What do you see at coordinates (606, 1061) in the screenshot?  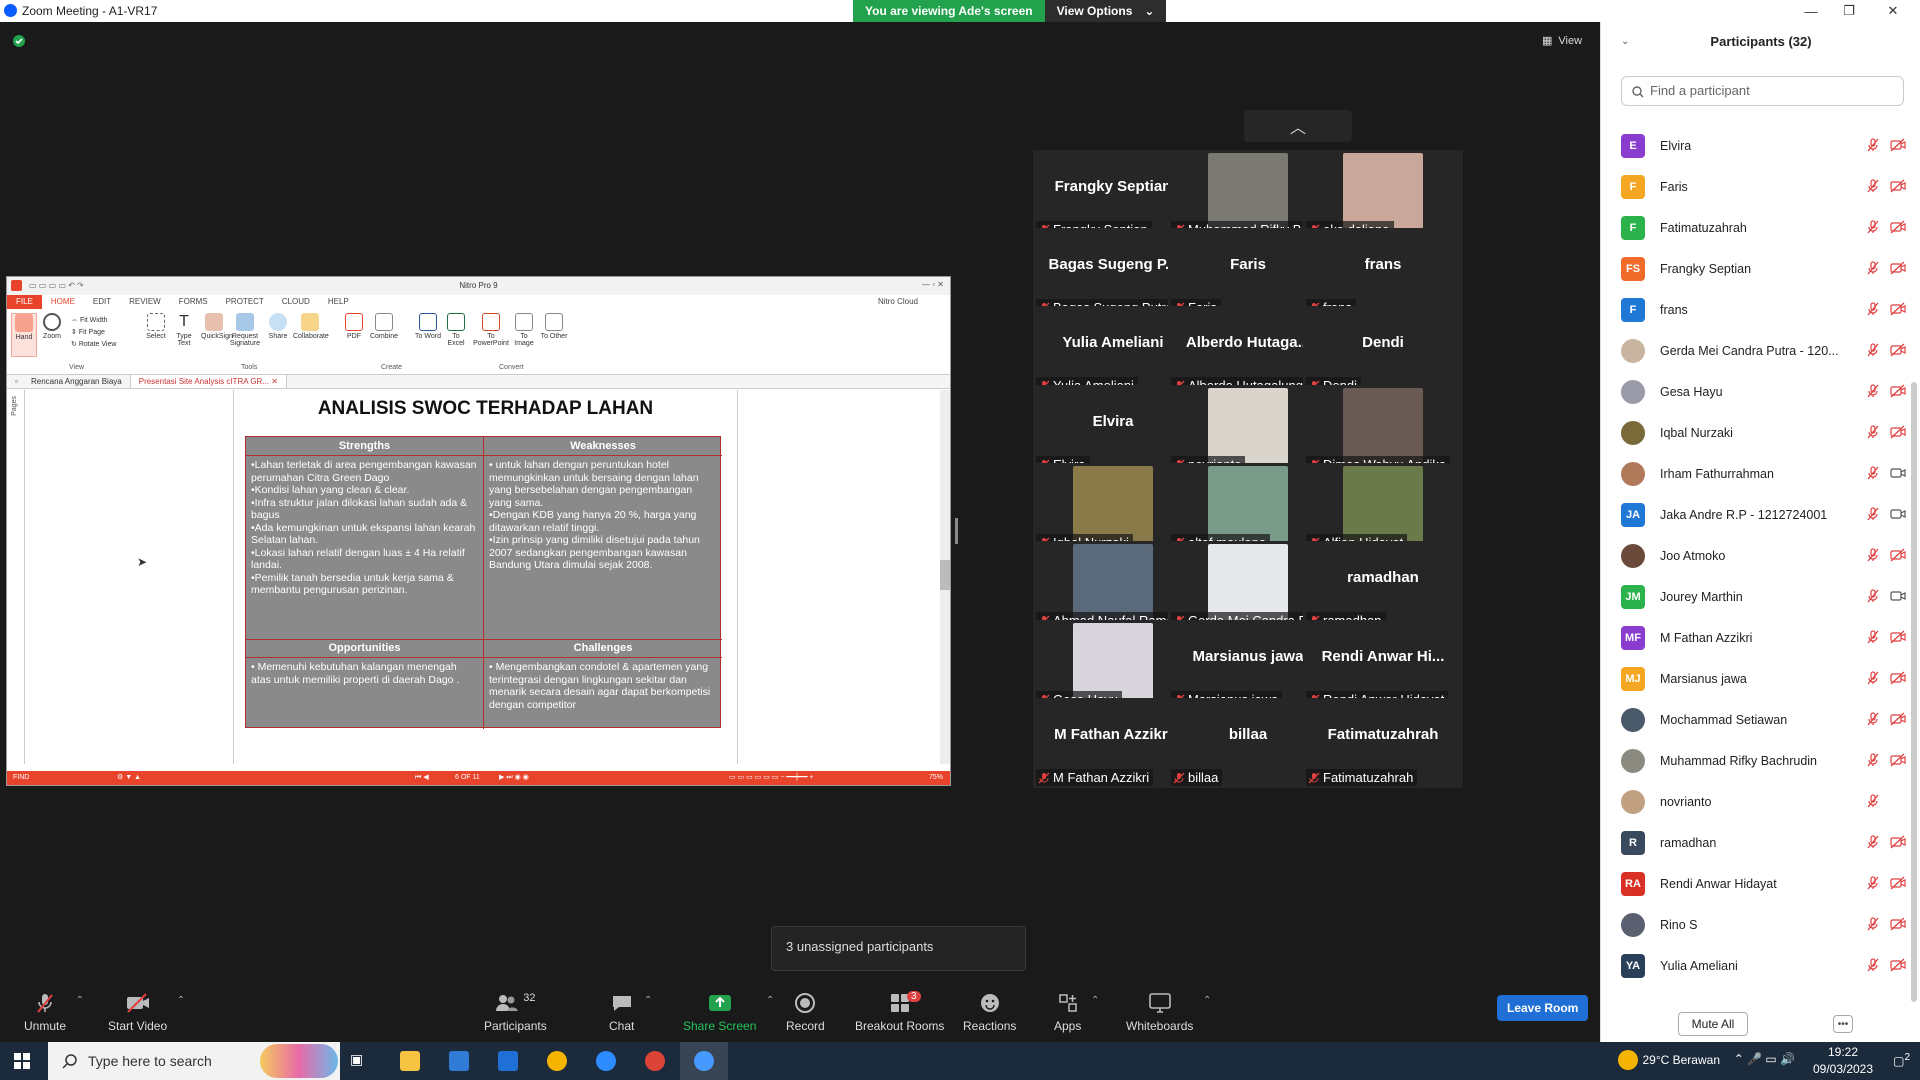 I see `teamviewer-icon` at bounding box center [606, 1061].